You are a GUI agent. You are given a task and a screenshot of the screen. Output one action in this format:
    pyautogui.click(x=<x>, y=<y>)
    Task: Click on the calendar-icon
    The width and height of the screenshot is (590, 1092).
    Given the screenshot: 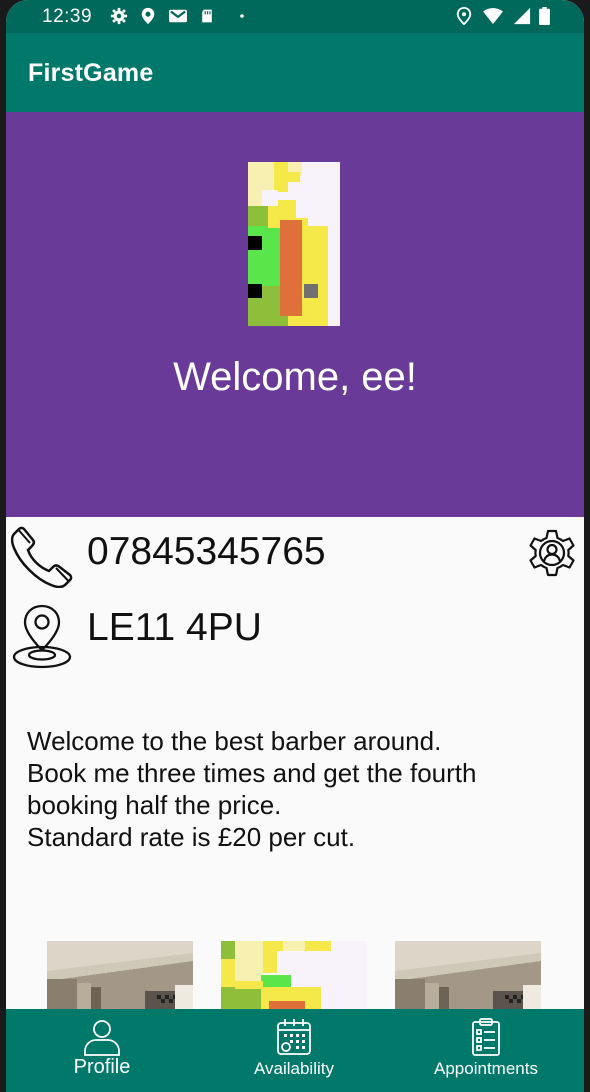 What is the action you would take?
    pyautogui.click(x=294, y=1037)
    